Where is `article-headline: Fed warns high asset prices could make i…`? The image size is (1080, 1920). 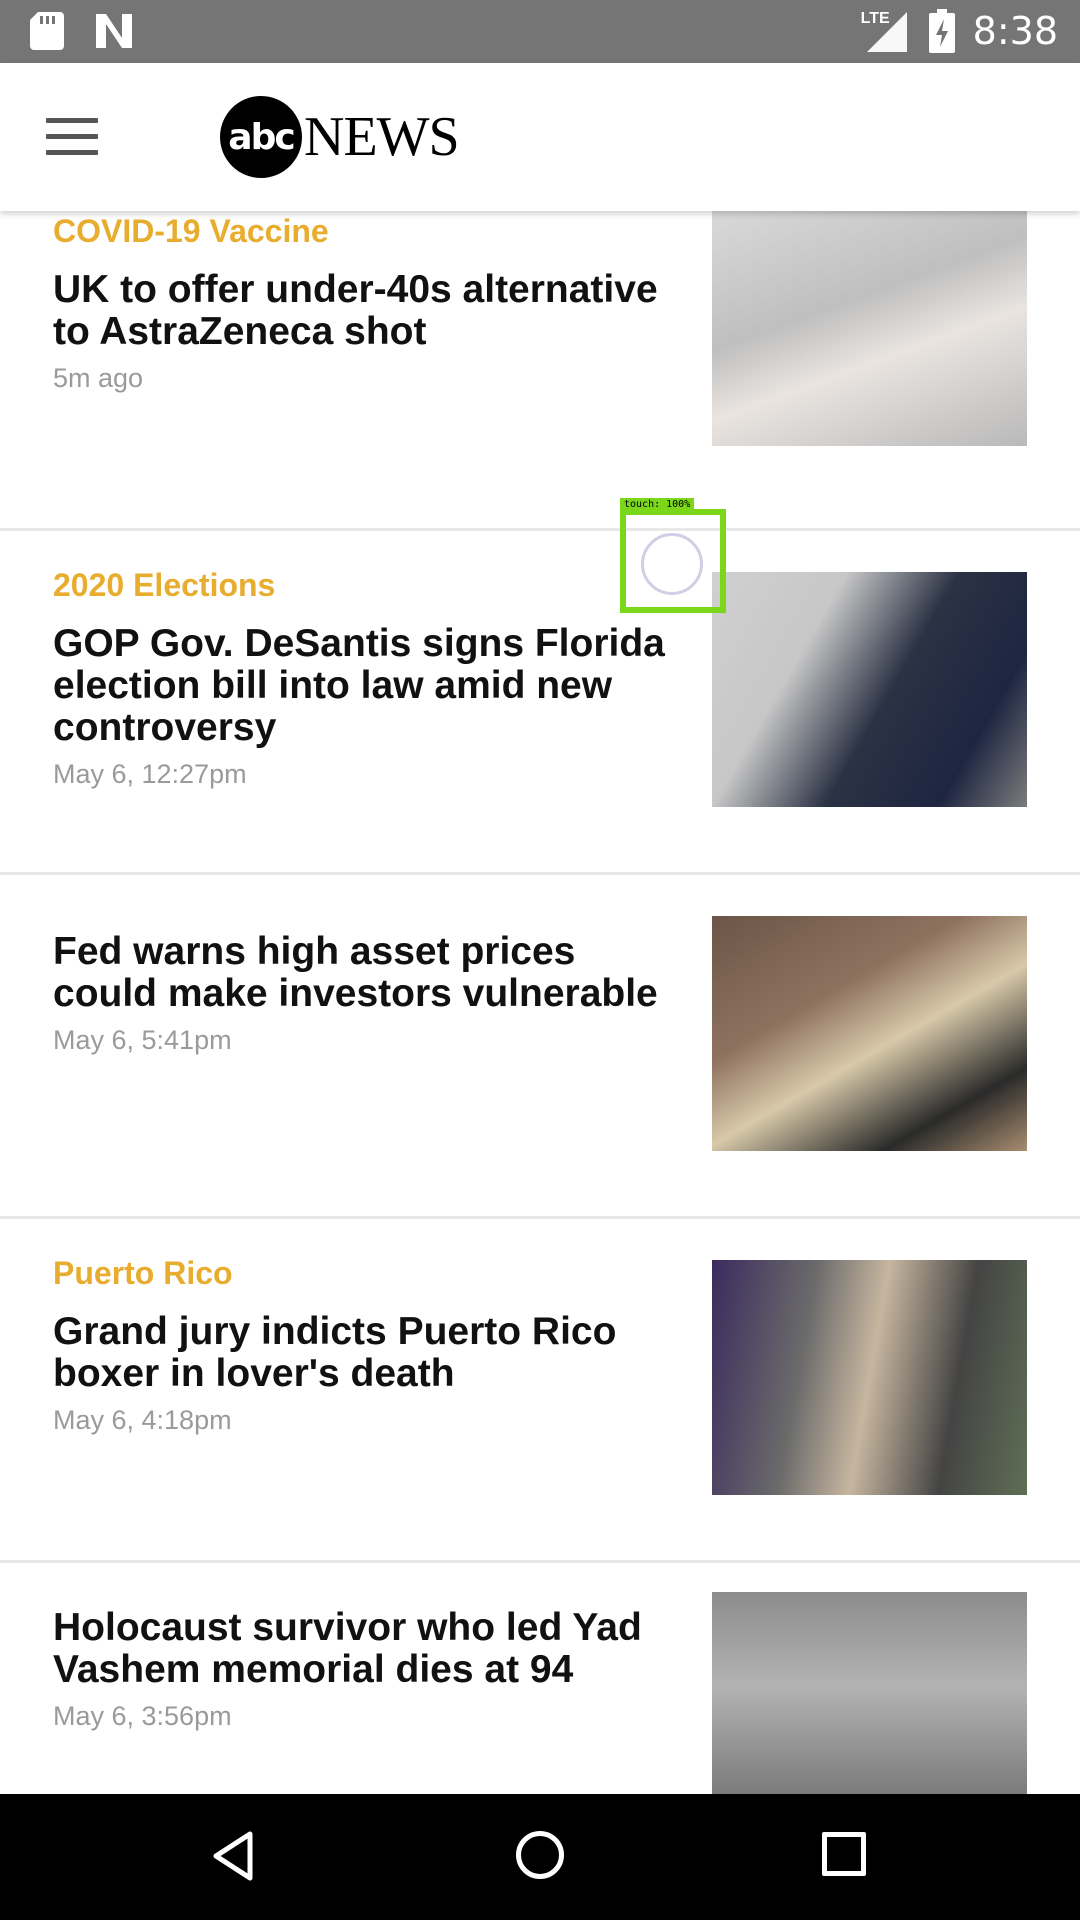
article-headline: Fed warns high asset prices could make i… is located at coordinates (355, 972).